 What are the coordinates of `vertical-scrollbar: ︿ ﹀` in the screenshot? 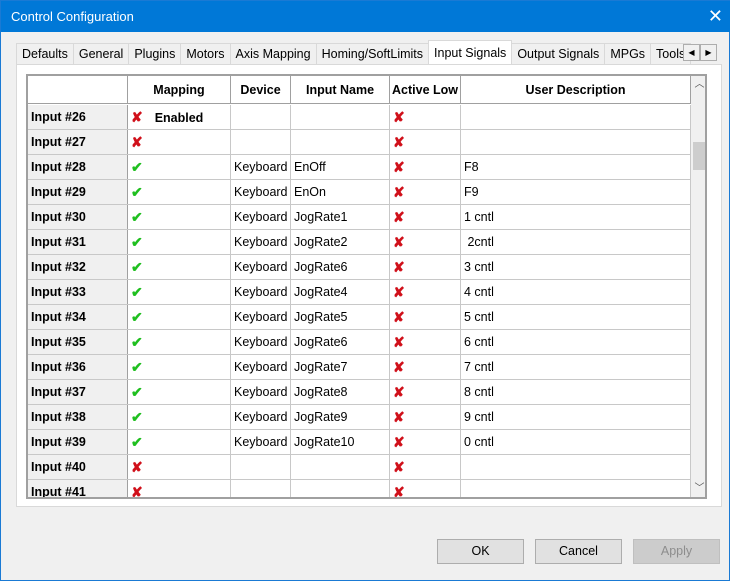 It's located at (698, 286).